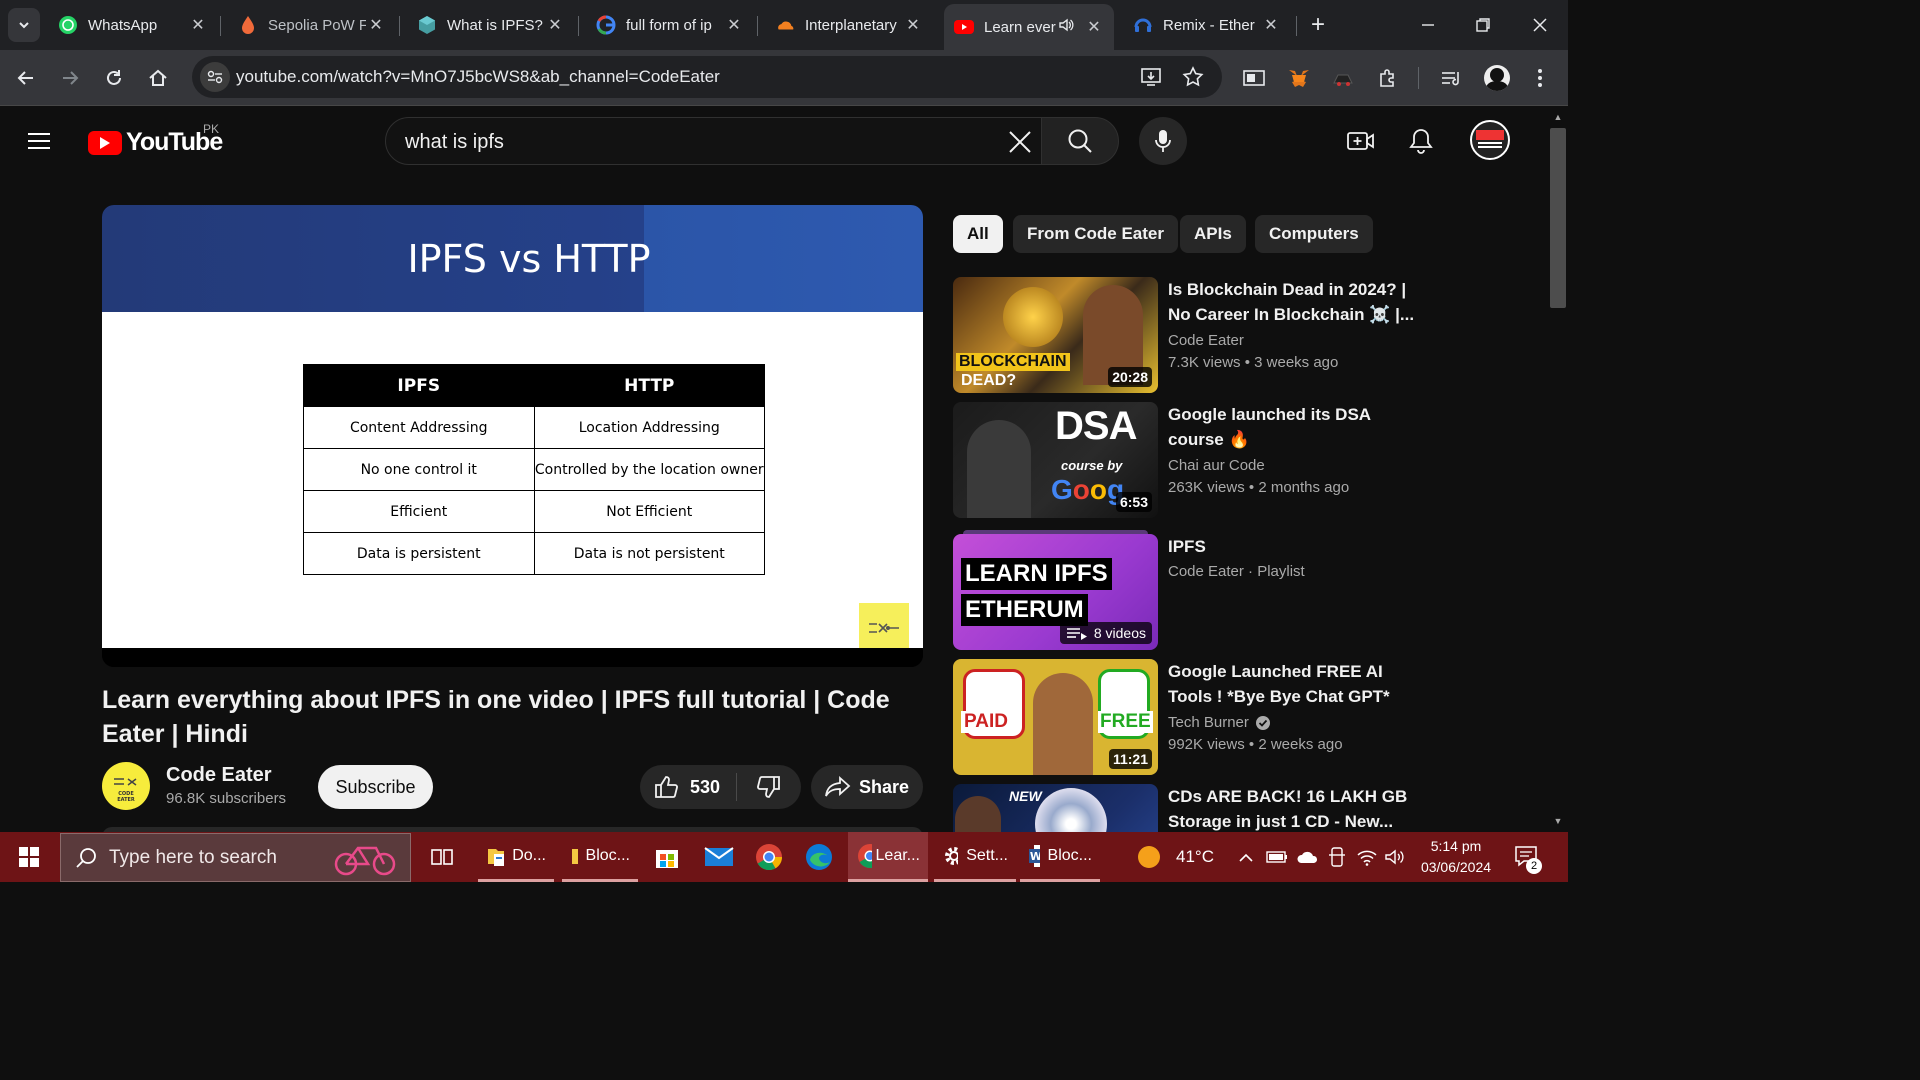 The image size is (1920, 1080). I want to click on create-video-icon, so click(1361, 141).